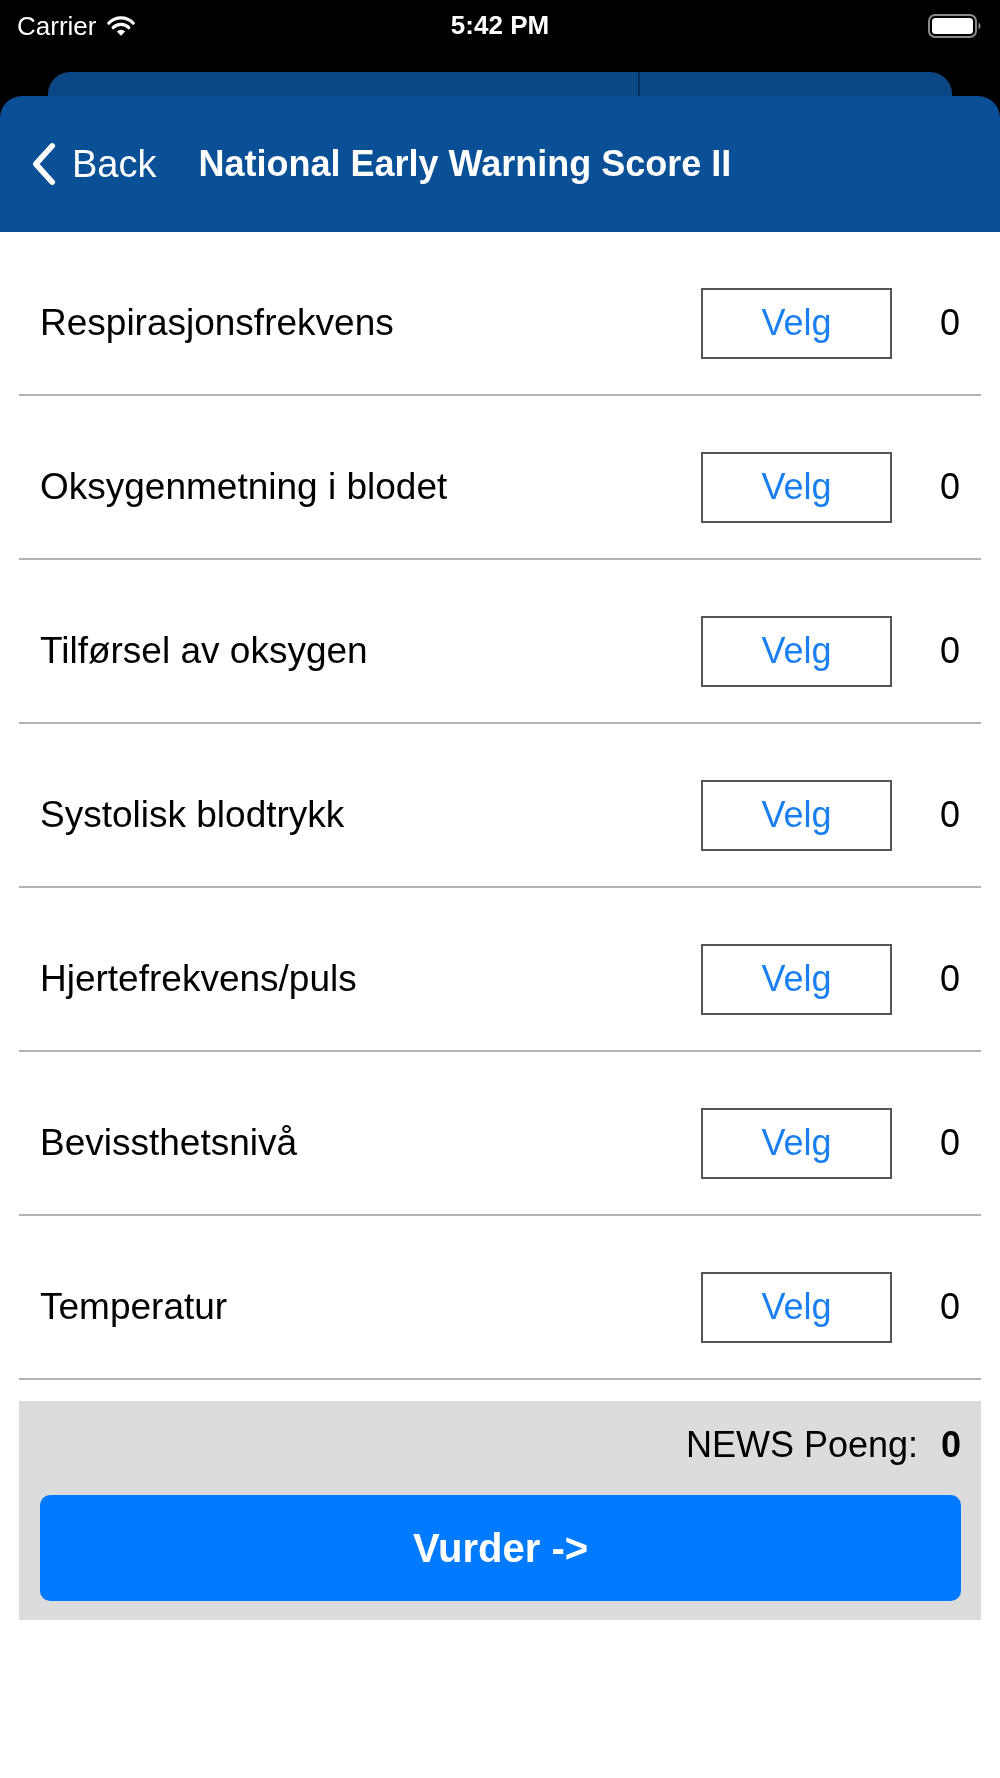 The image size is (1000, 1778). I want to click on assess-button: Vurder ->, so click(500, 1548).